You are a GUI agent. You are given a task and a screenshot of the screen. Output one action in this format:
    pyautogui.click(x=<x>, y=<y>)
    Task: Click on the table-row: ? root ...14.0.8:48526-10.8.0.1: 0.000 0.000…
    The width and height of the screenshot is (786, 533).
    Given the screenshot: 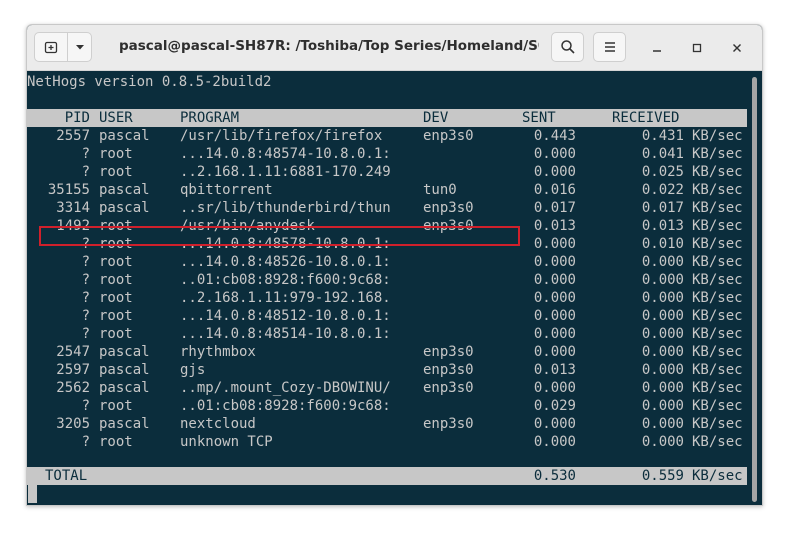 What is the action you would take?
    pyautogui.click(x=387, y=262)
    